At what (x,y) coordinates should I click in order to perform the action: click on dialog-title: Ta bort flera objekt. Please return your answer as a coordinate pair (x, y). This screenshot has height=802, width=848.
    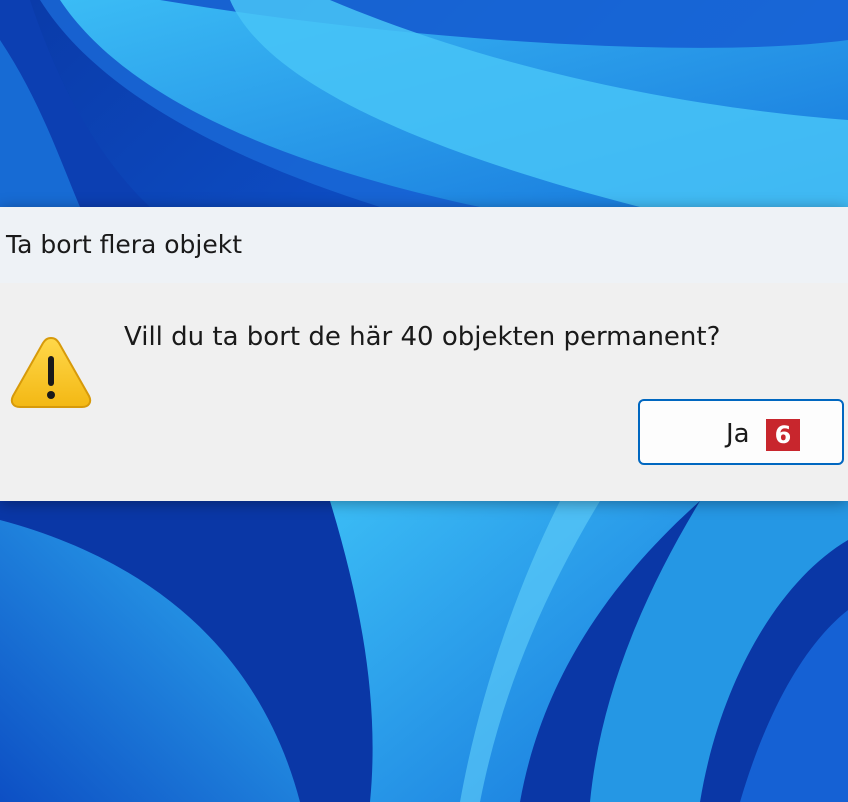
    Looking at the image, I should click on (124, 244).